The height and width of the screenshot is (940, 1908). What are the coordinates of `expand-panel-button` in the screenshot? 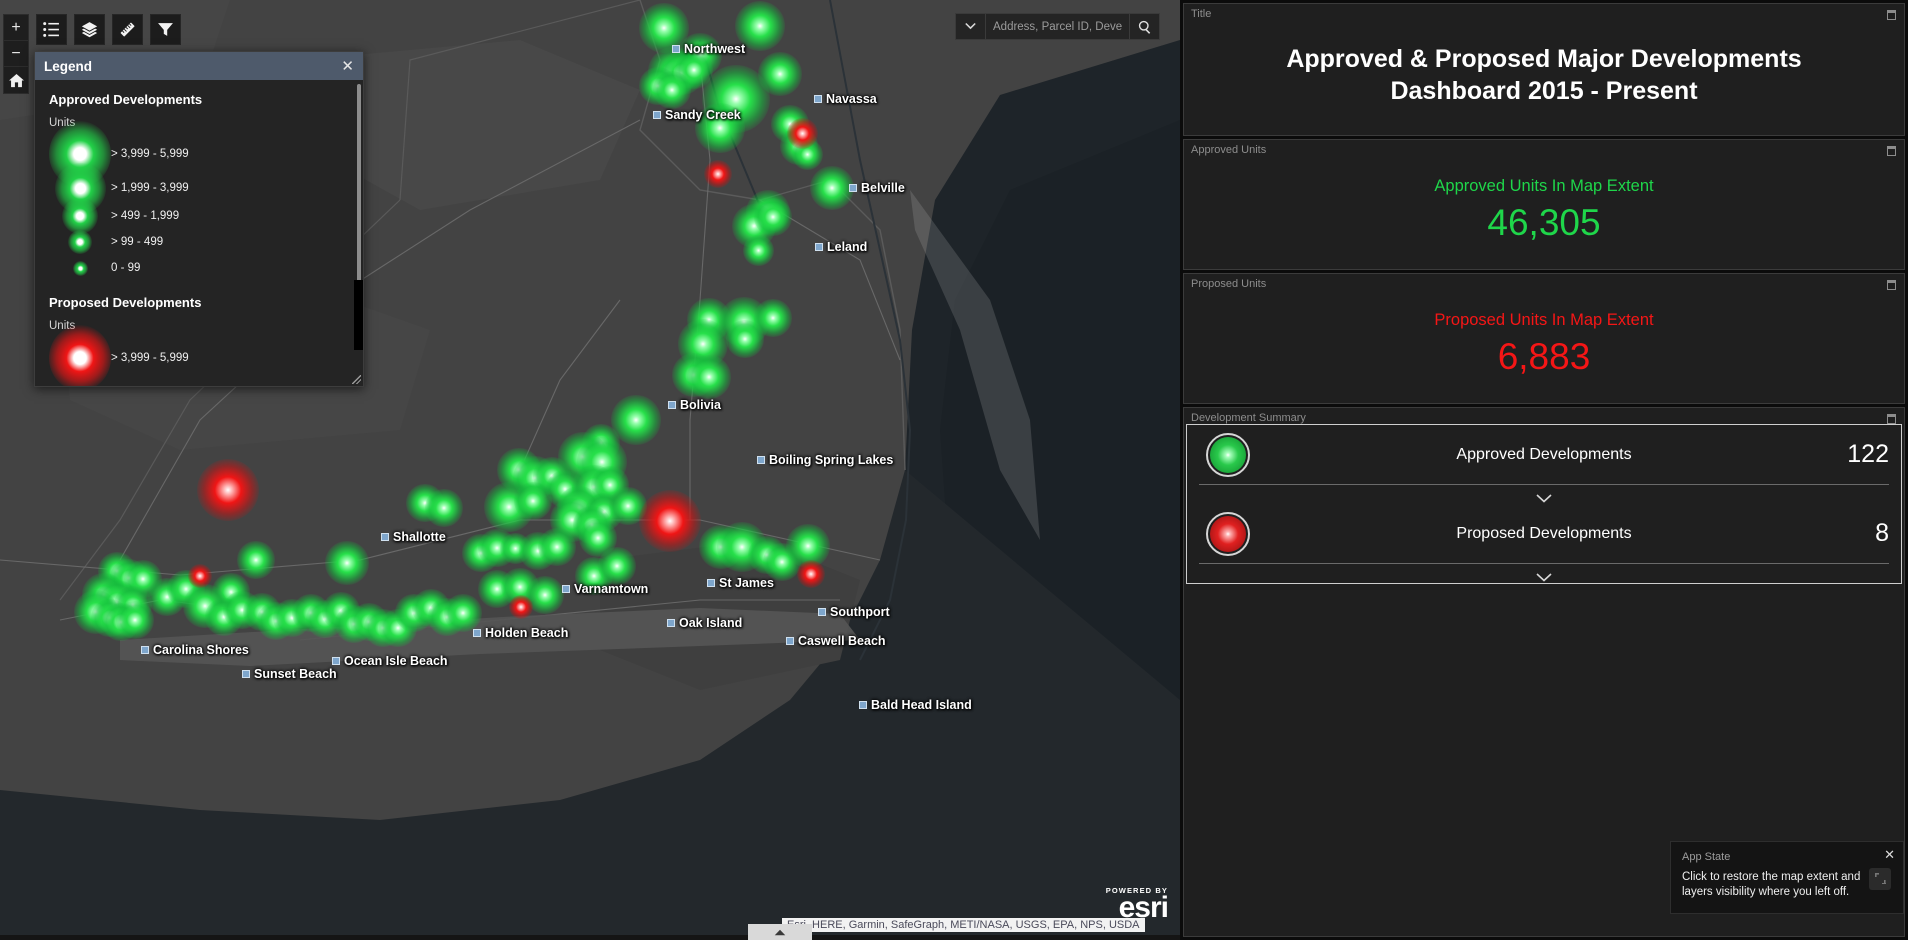 It's located at (780, 932).